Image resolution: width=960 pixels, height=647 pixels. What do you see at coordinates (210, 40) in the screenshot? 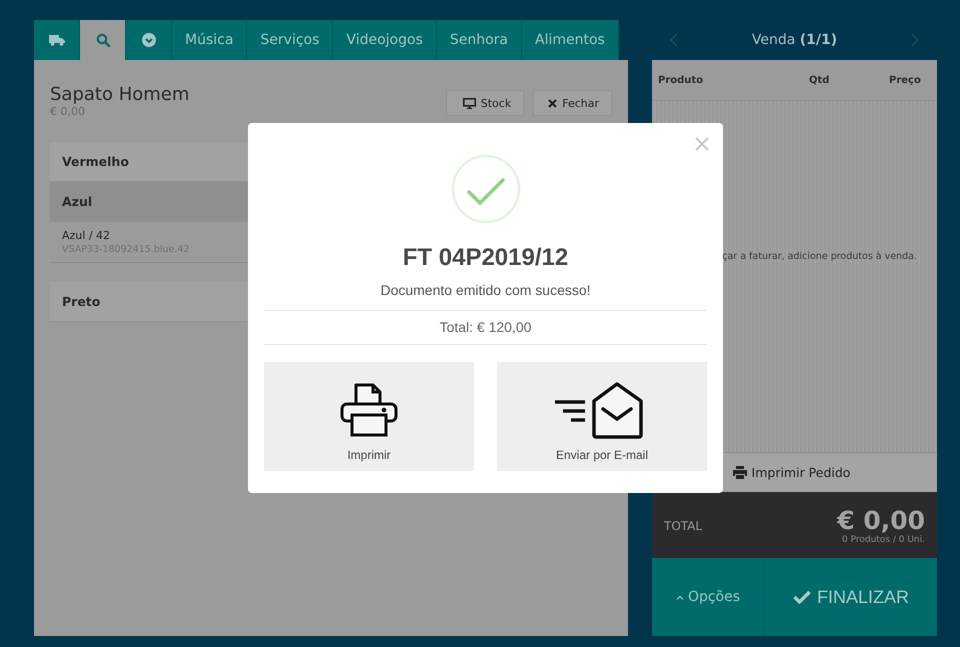
I see `category-tab: Música` at bounding box center [210, 40].